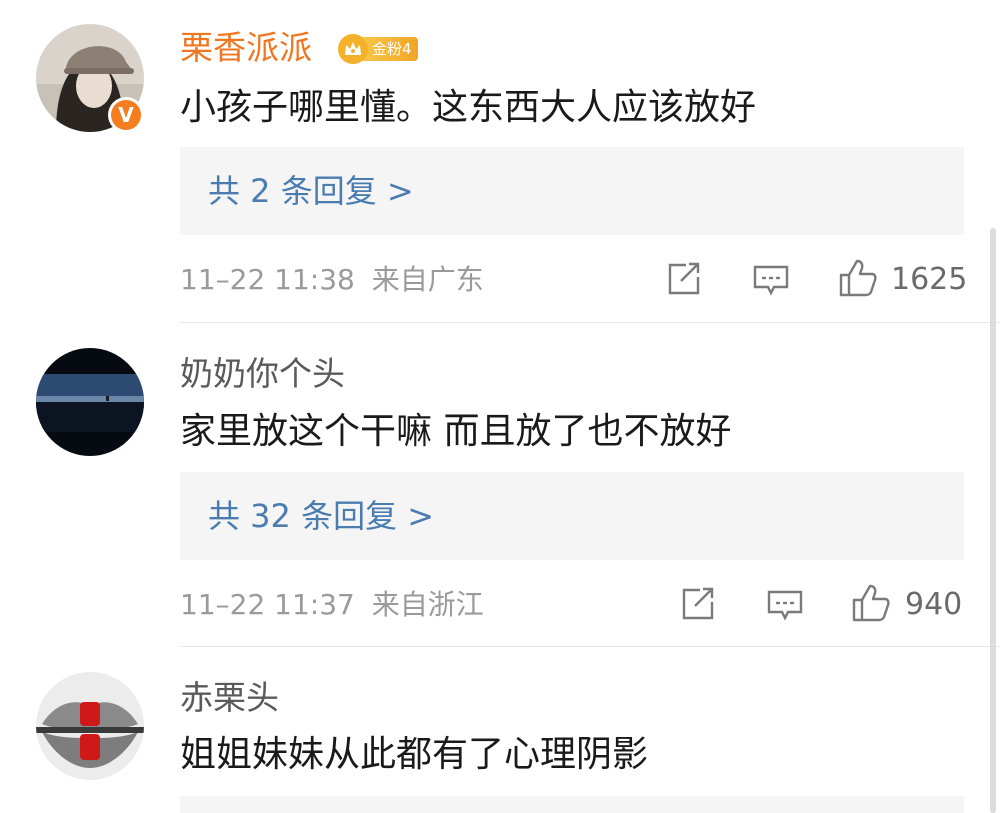  Describe the element at coordinates (90, 726) in the screenshot. I see `avatar` at that location.